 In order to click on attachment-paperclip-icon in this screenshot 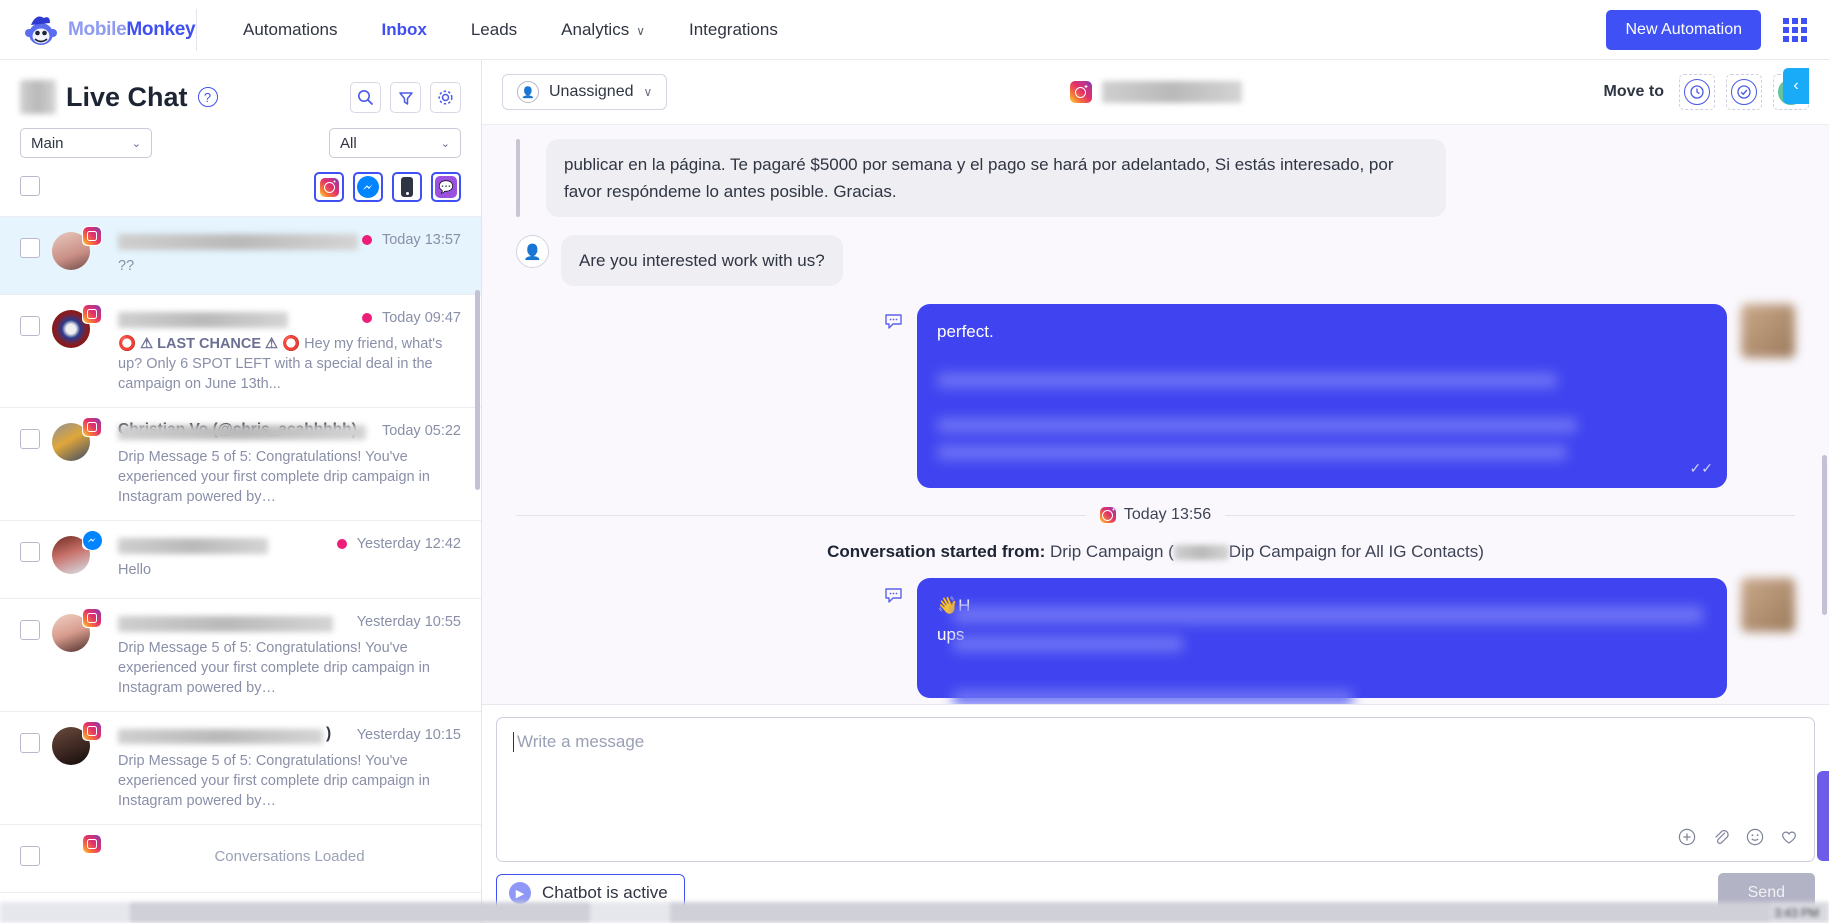, I will do `click(1721, 839)`.